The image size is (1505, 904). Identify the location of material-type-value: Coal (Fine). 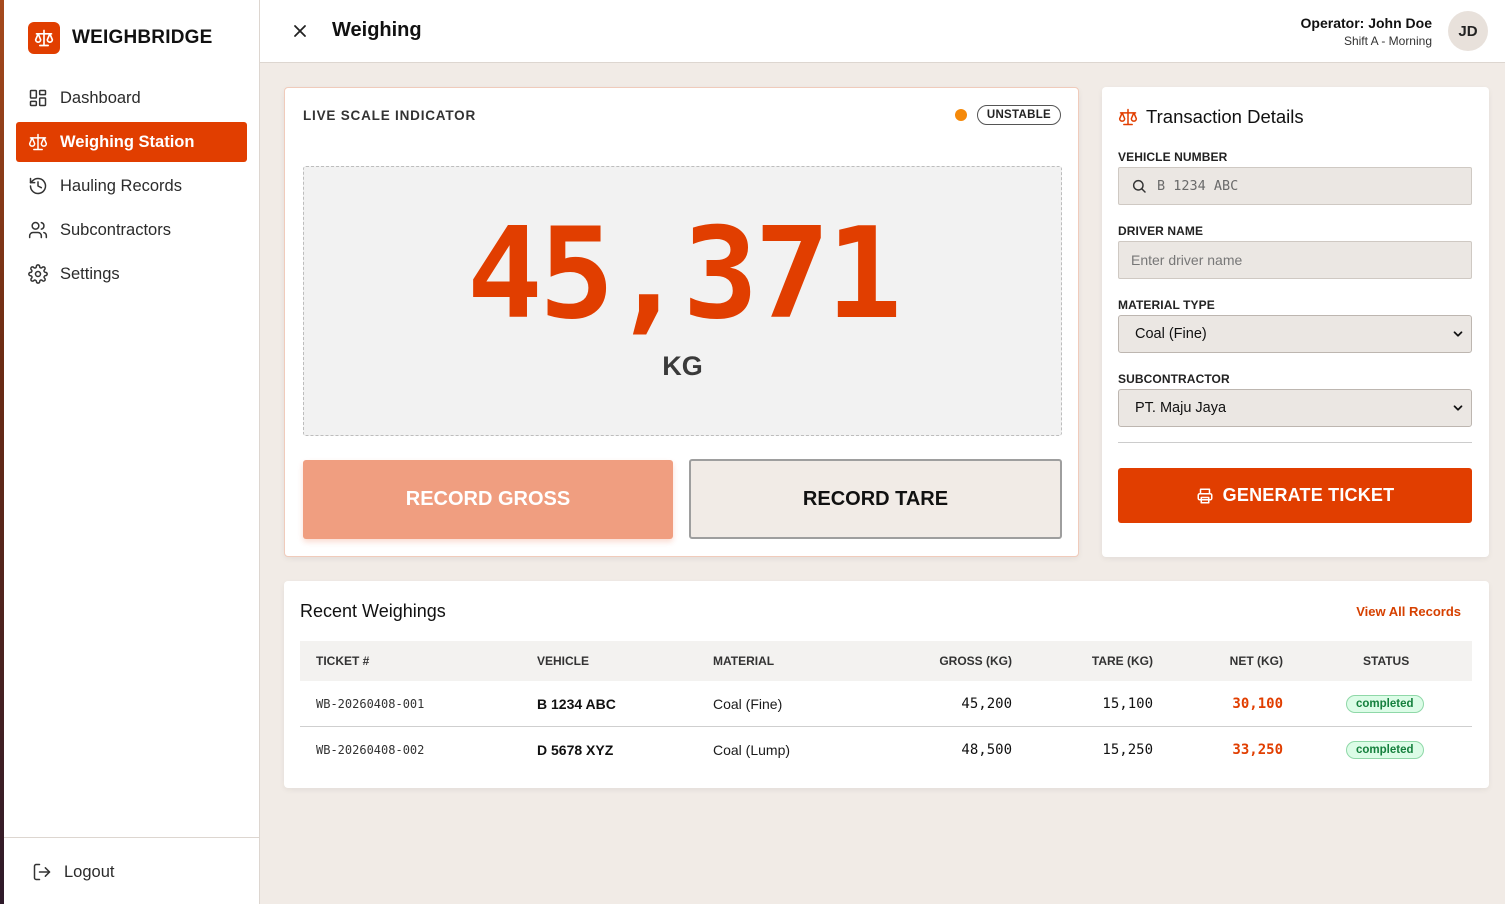
(1171, 334).